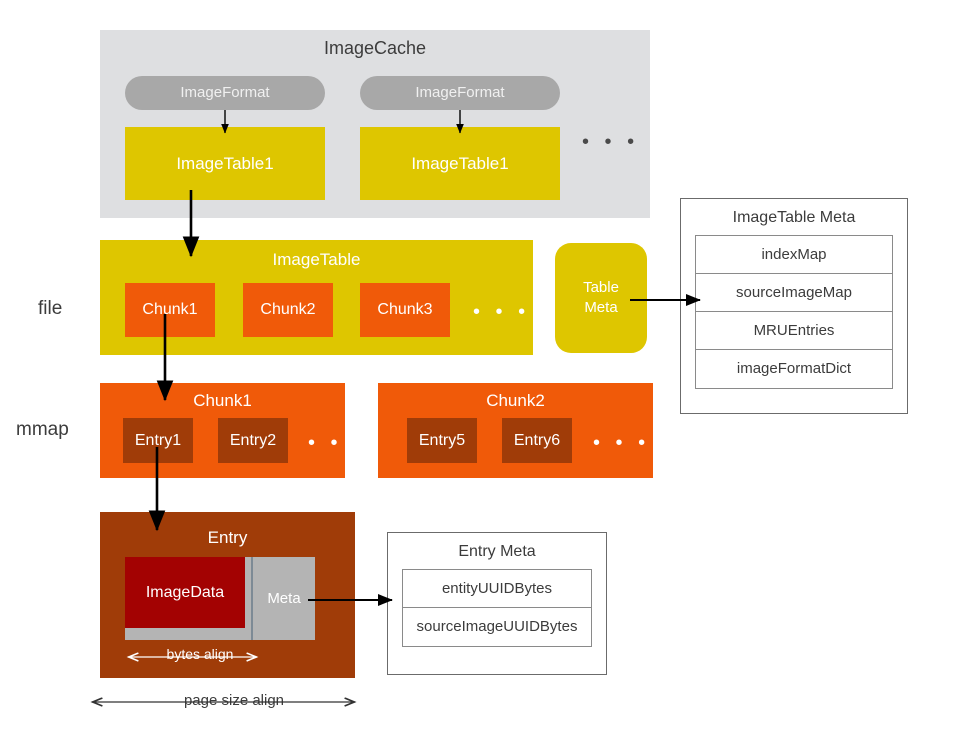 This screenshot has height=735, width=954. Describe the element at coordinates (601, 287) in the screenshot. I see `table-meta-line1: Table` at that location.